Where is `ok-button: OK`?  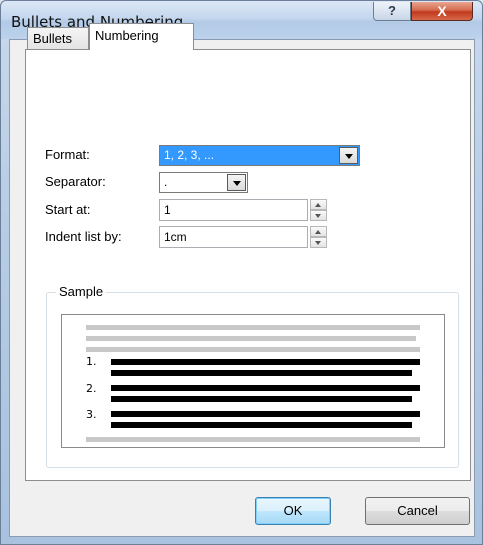 ok-button: OK is located at coordinates (293, 511).